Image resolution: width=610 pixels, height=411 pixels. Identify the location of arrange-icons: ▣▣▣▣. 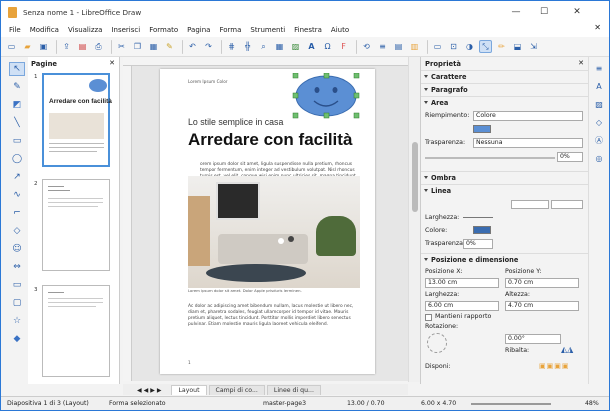
(554, 366).